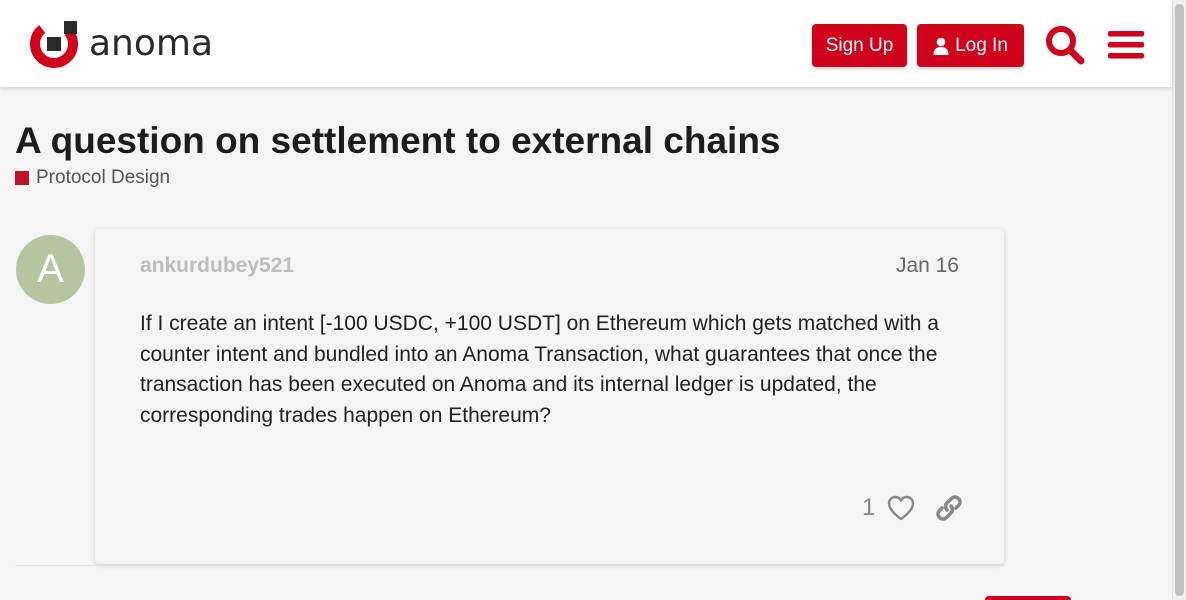  I want to click on site-header: anoma Sign Up Log In, so click(586, 43).